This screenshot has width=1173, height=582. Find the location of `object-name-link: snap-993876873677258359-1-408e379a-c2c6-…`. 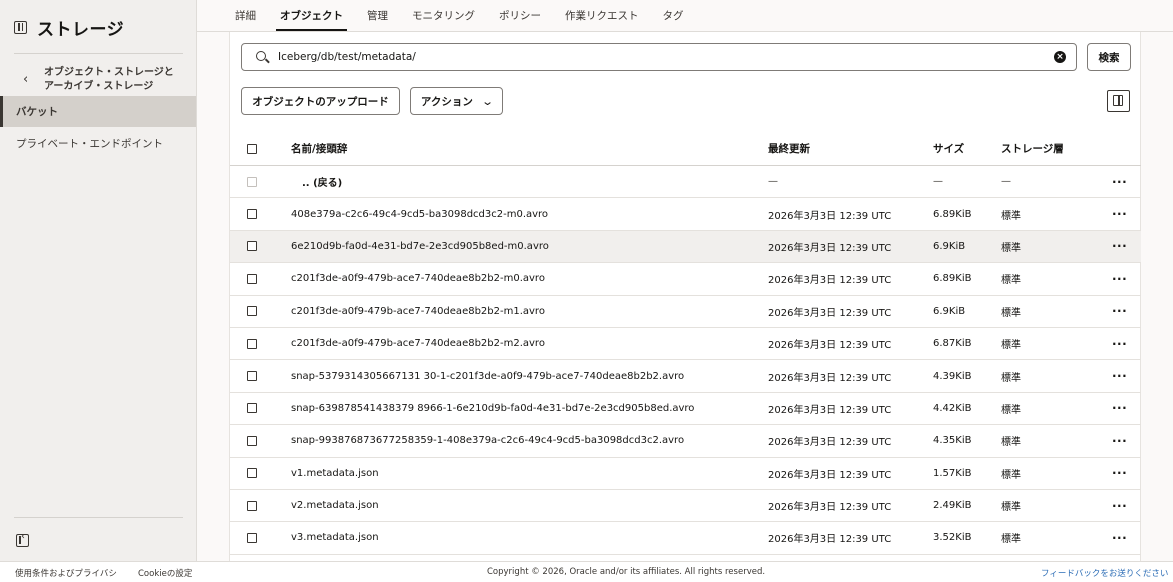

object-name-link: snap-993876873677258359-1-408e379a-c2c6-… is located at coordinates (487, 440).